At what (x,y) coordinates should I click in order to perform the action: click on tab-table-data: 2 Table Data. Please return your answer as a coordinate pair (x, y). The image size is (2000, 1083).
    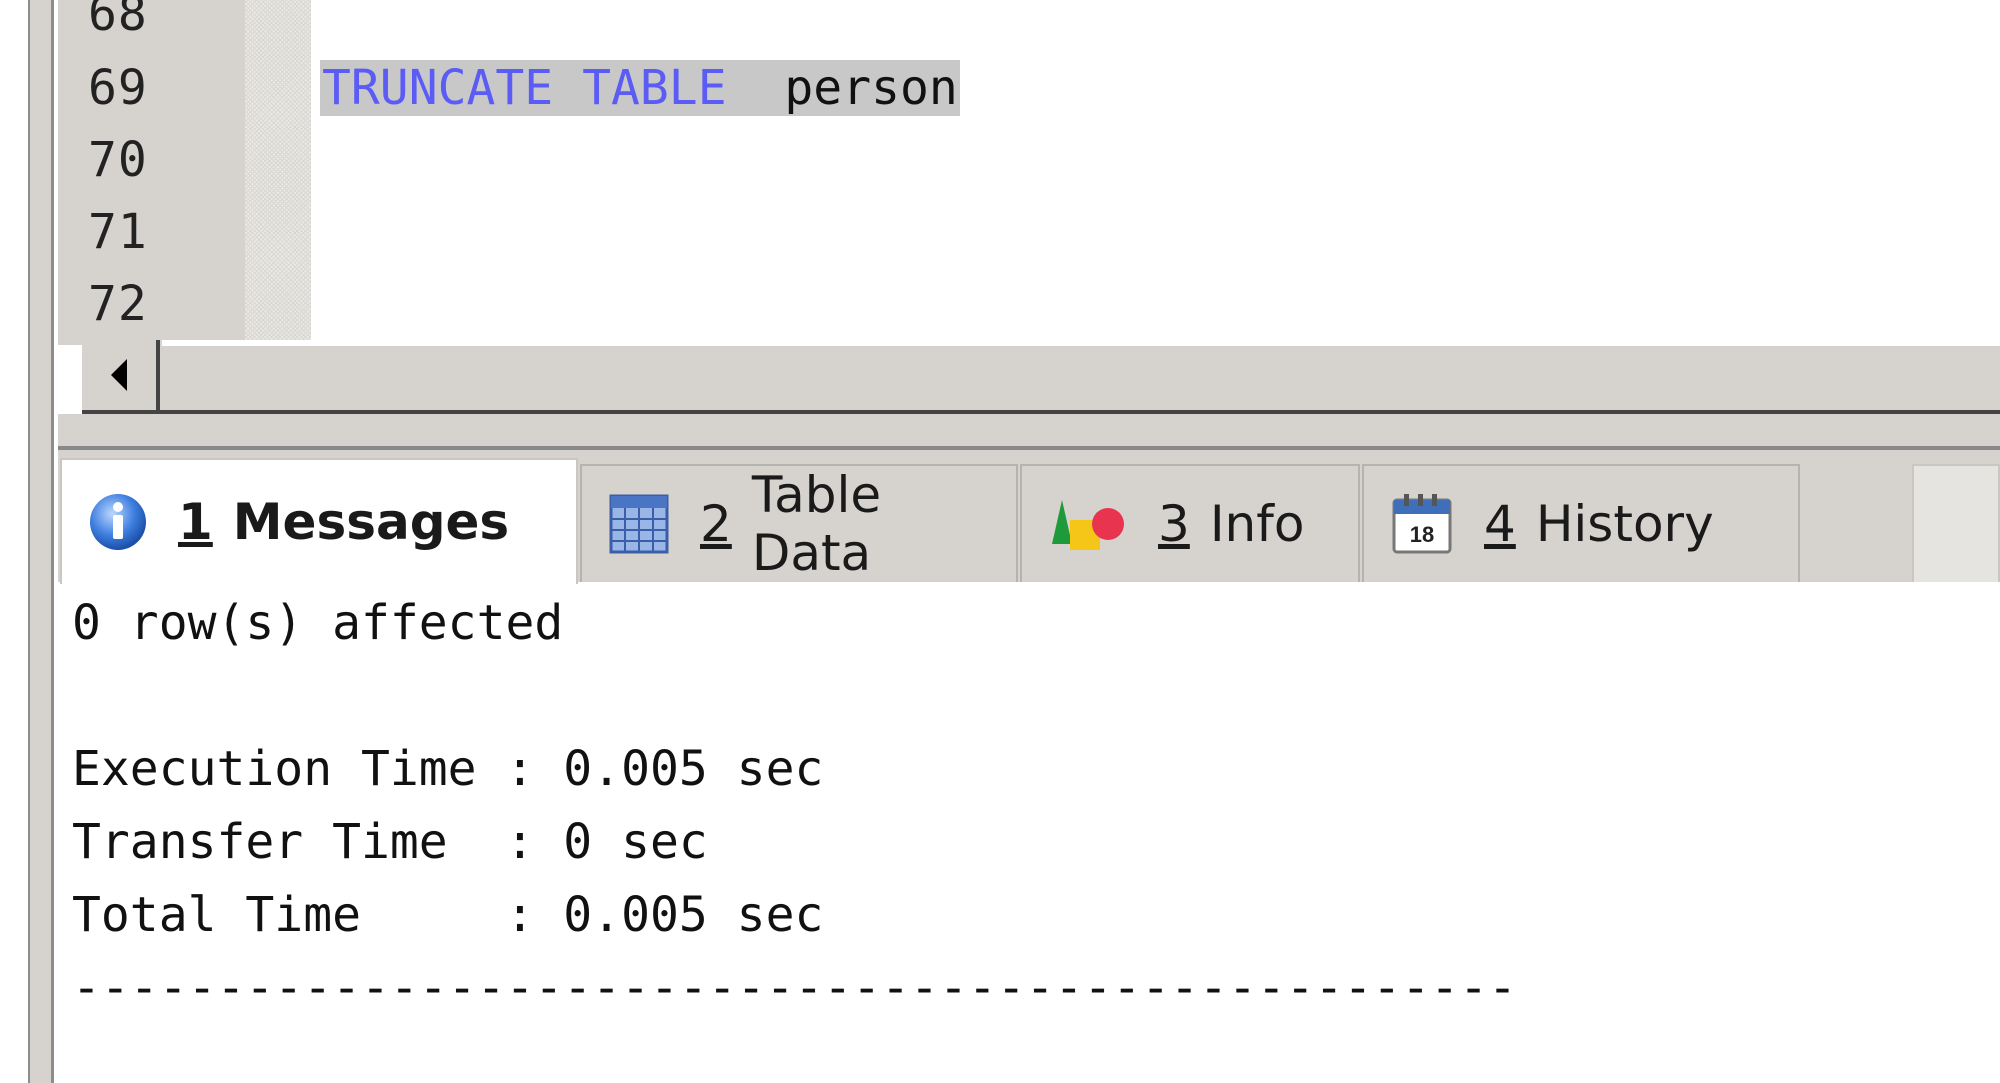
    Looking at the image, I should click on (799, 523).